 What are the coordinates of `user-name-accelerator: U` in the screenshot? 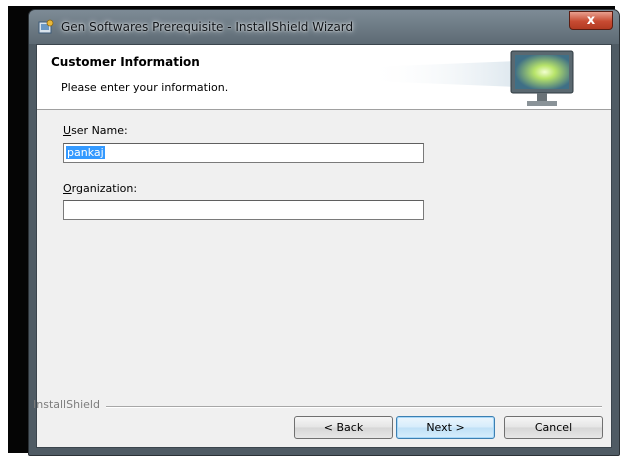 It's located at (67, 130).